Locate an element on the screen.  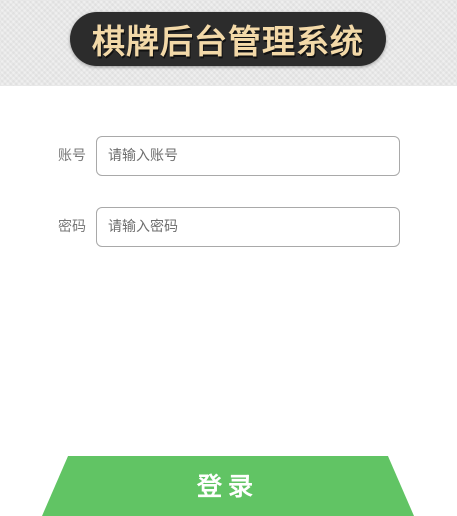
password-row: 密码 is located at coordinates (228, 227).